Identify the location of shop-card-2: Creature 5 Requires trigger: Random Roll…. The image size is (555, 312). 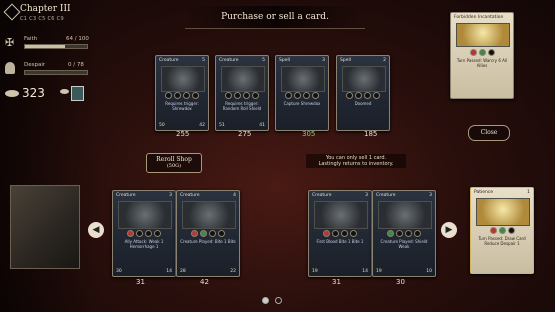
(242, 93).